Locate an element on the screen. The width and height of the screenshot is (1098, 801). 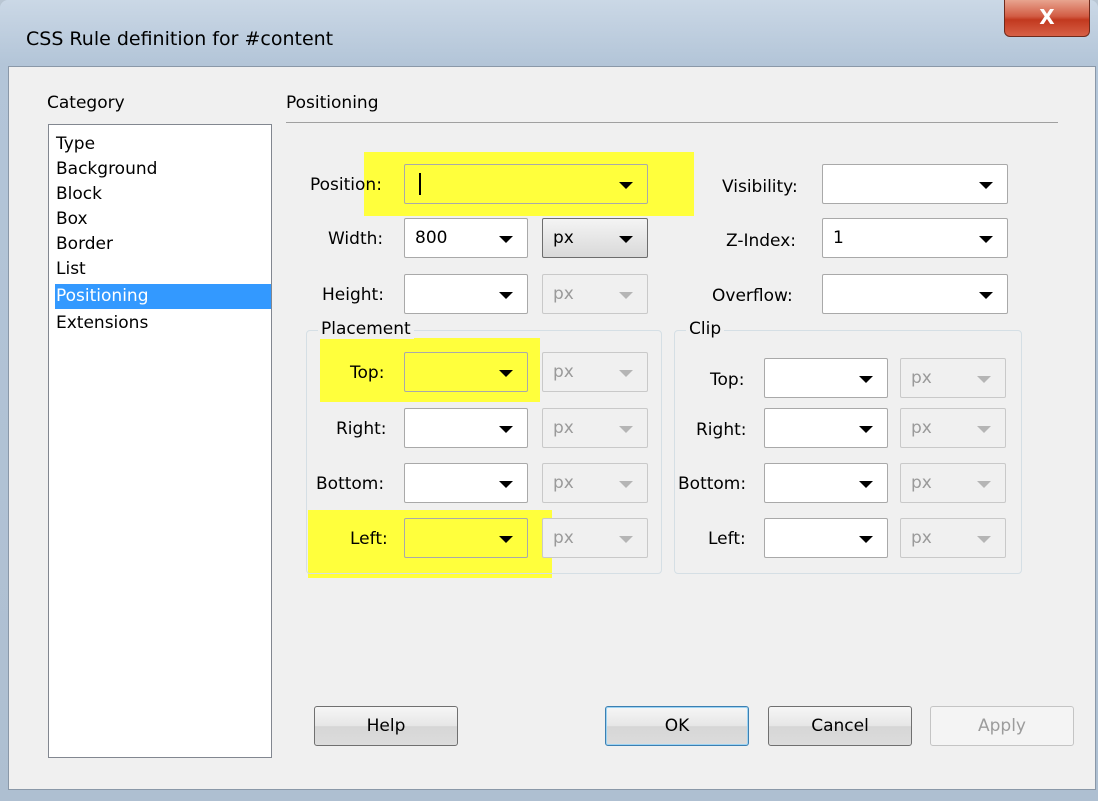
visibility-label: Visibility: is located at coordinates (760, 187).